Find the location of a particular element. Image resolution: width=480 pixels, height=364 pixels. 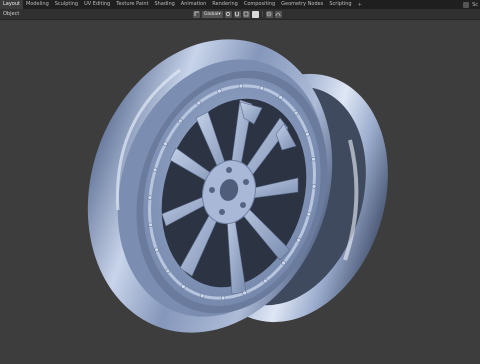

snap-magnet-icon is located at coordinates (237, 14).